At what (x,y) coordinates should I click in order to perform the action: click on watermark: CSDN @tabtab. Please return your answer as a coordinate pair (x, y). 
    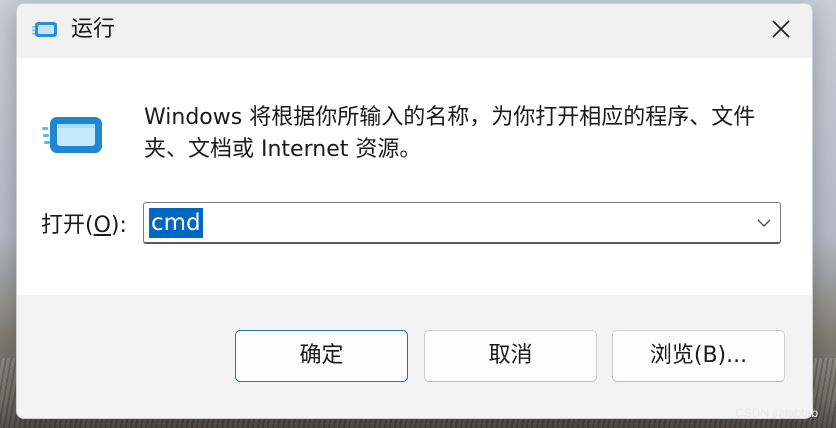
    Looking at the image, I should click on (776, 413).